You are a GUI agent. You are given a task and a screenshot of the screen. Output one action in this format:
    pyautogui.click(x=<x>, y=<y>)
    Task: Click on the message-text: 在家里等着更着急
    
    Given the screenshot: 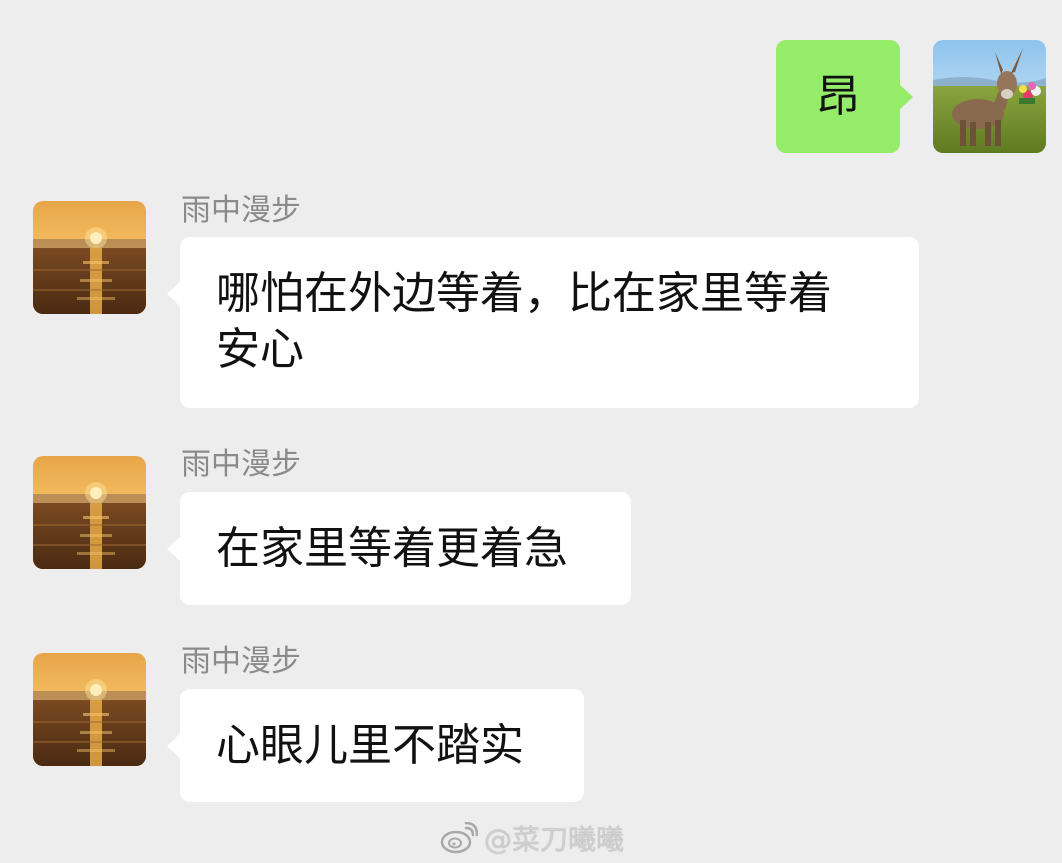 What is the action you would take?
    pyautogui.click(x=392, y=548)
    